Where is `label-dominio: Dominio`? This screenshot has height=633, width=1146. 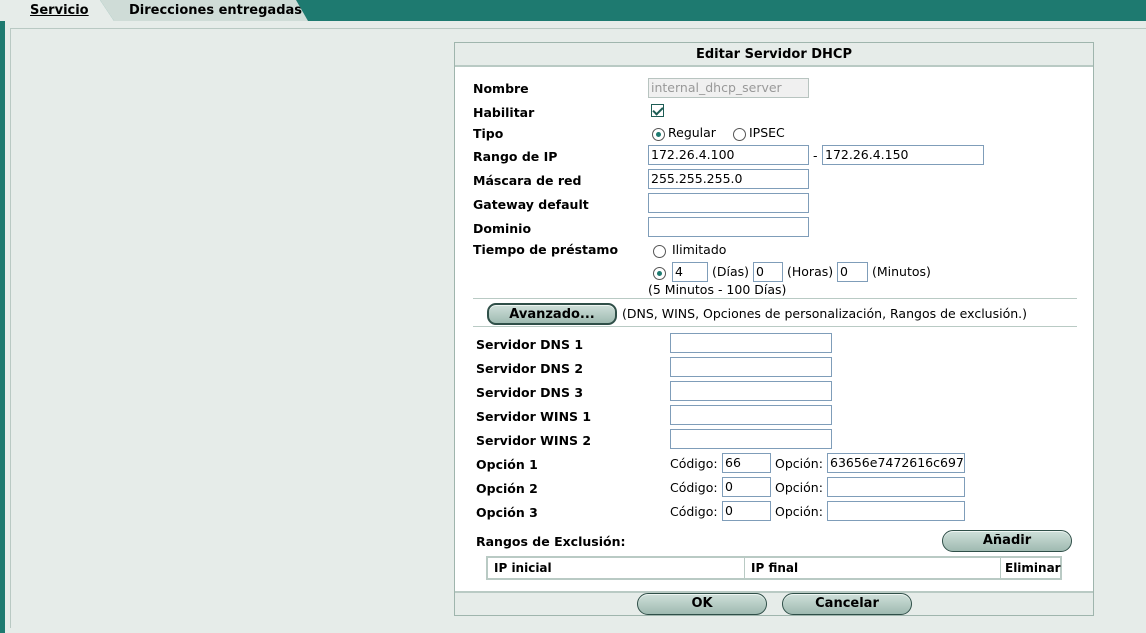 label-dominio: Dominio is located at coordinates (502, 228).